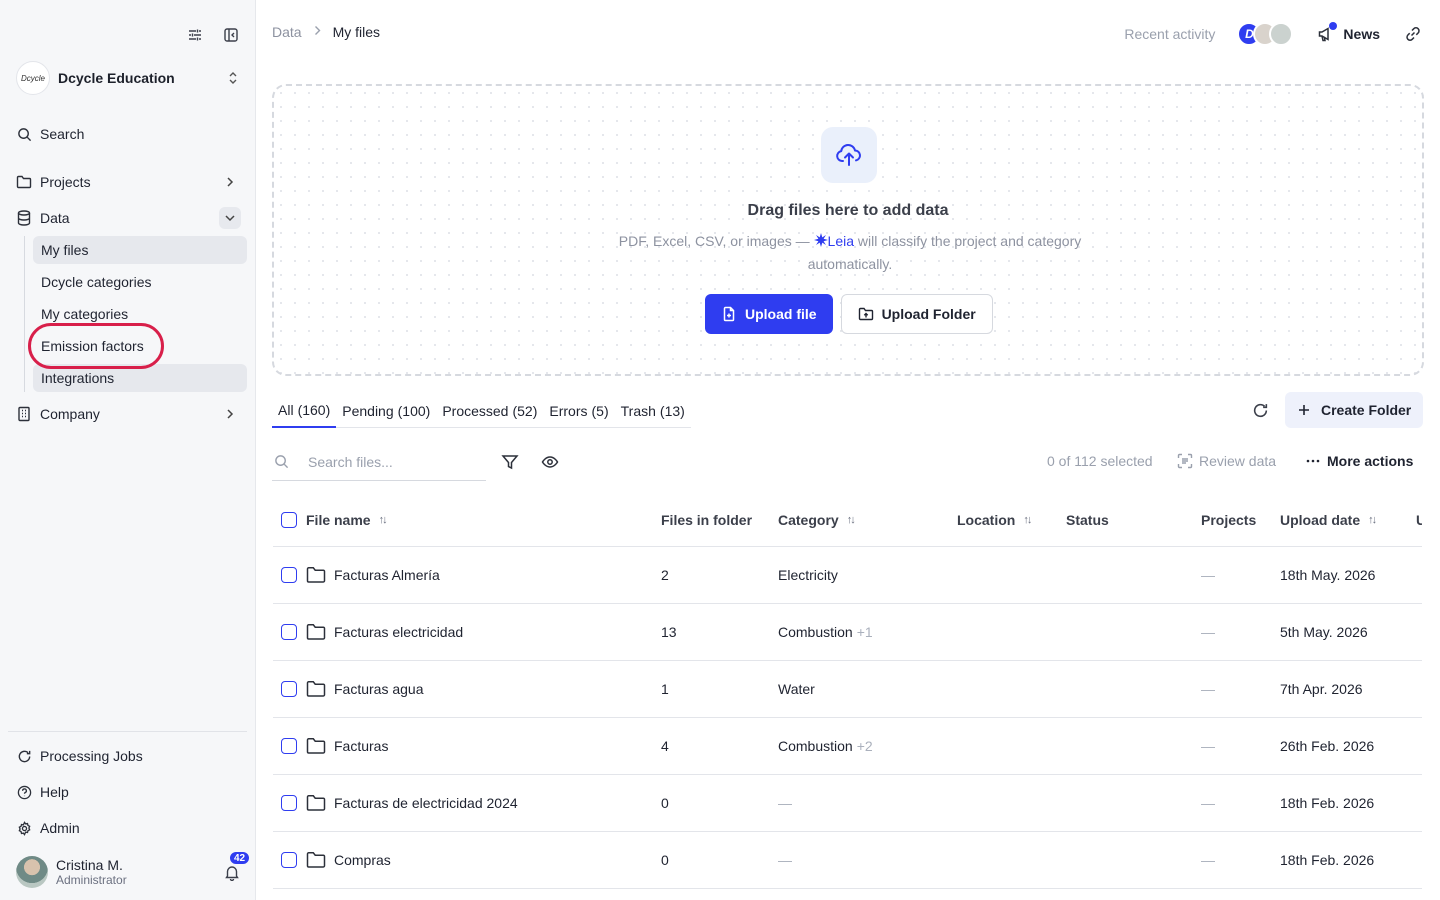 This screenshot has height=900, width=1440. What do you see at coordinates (237, 866) in the screenshot?
I see `notifications-button: 42` at bounding box center [237, 866].